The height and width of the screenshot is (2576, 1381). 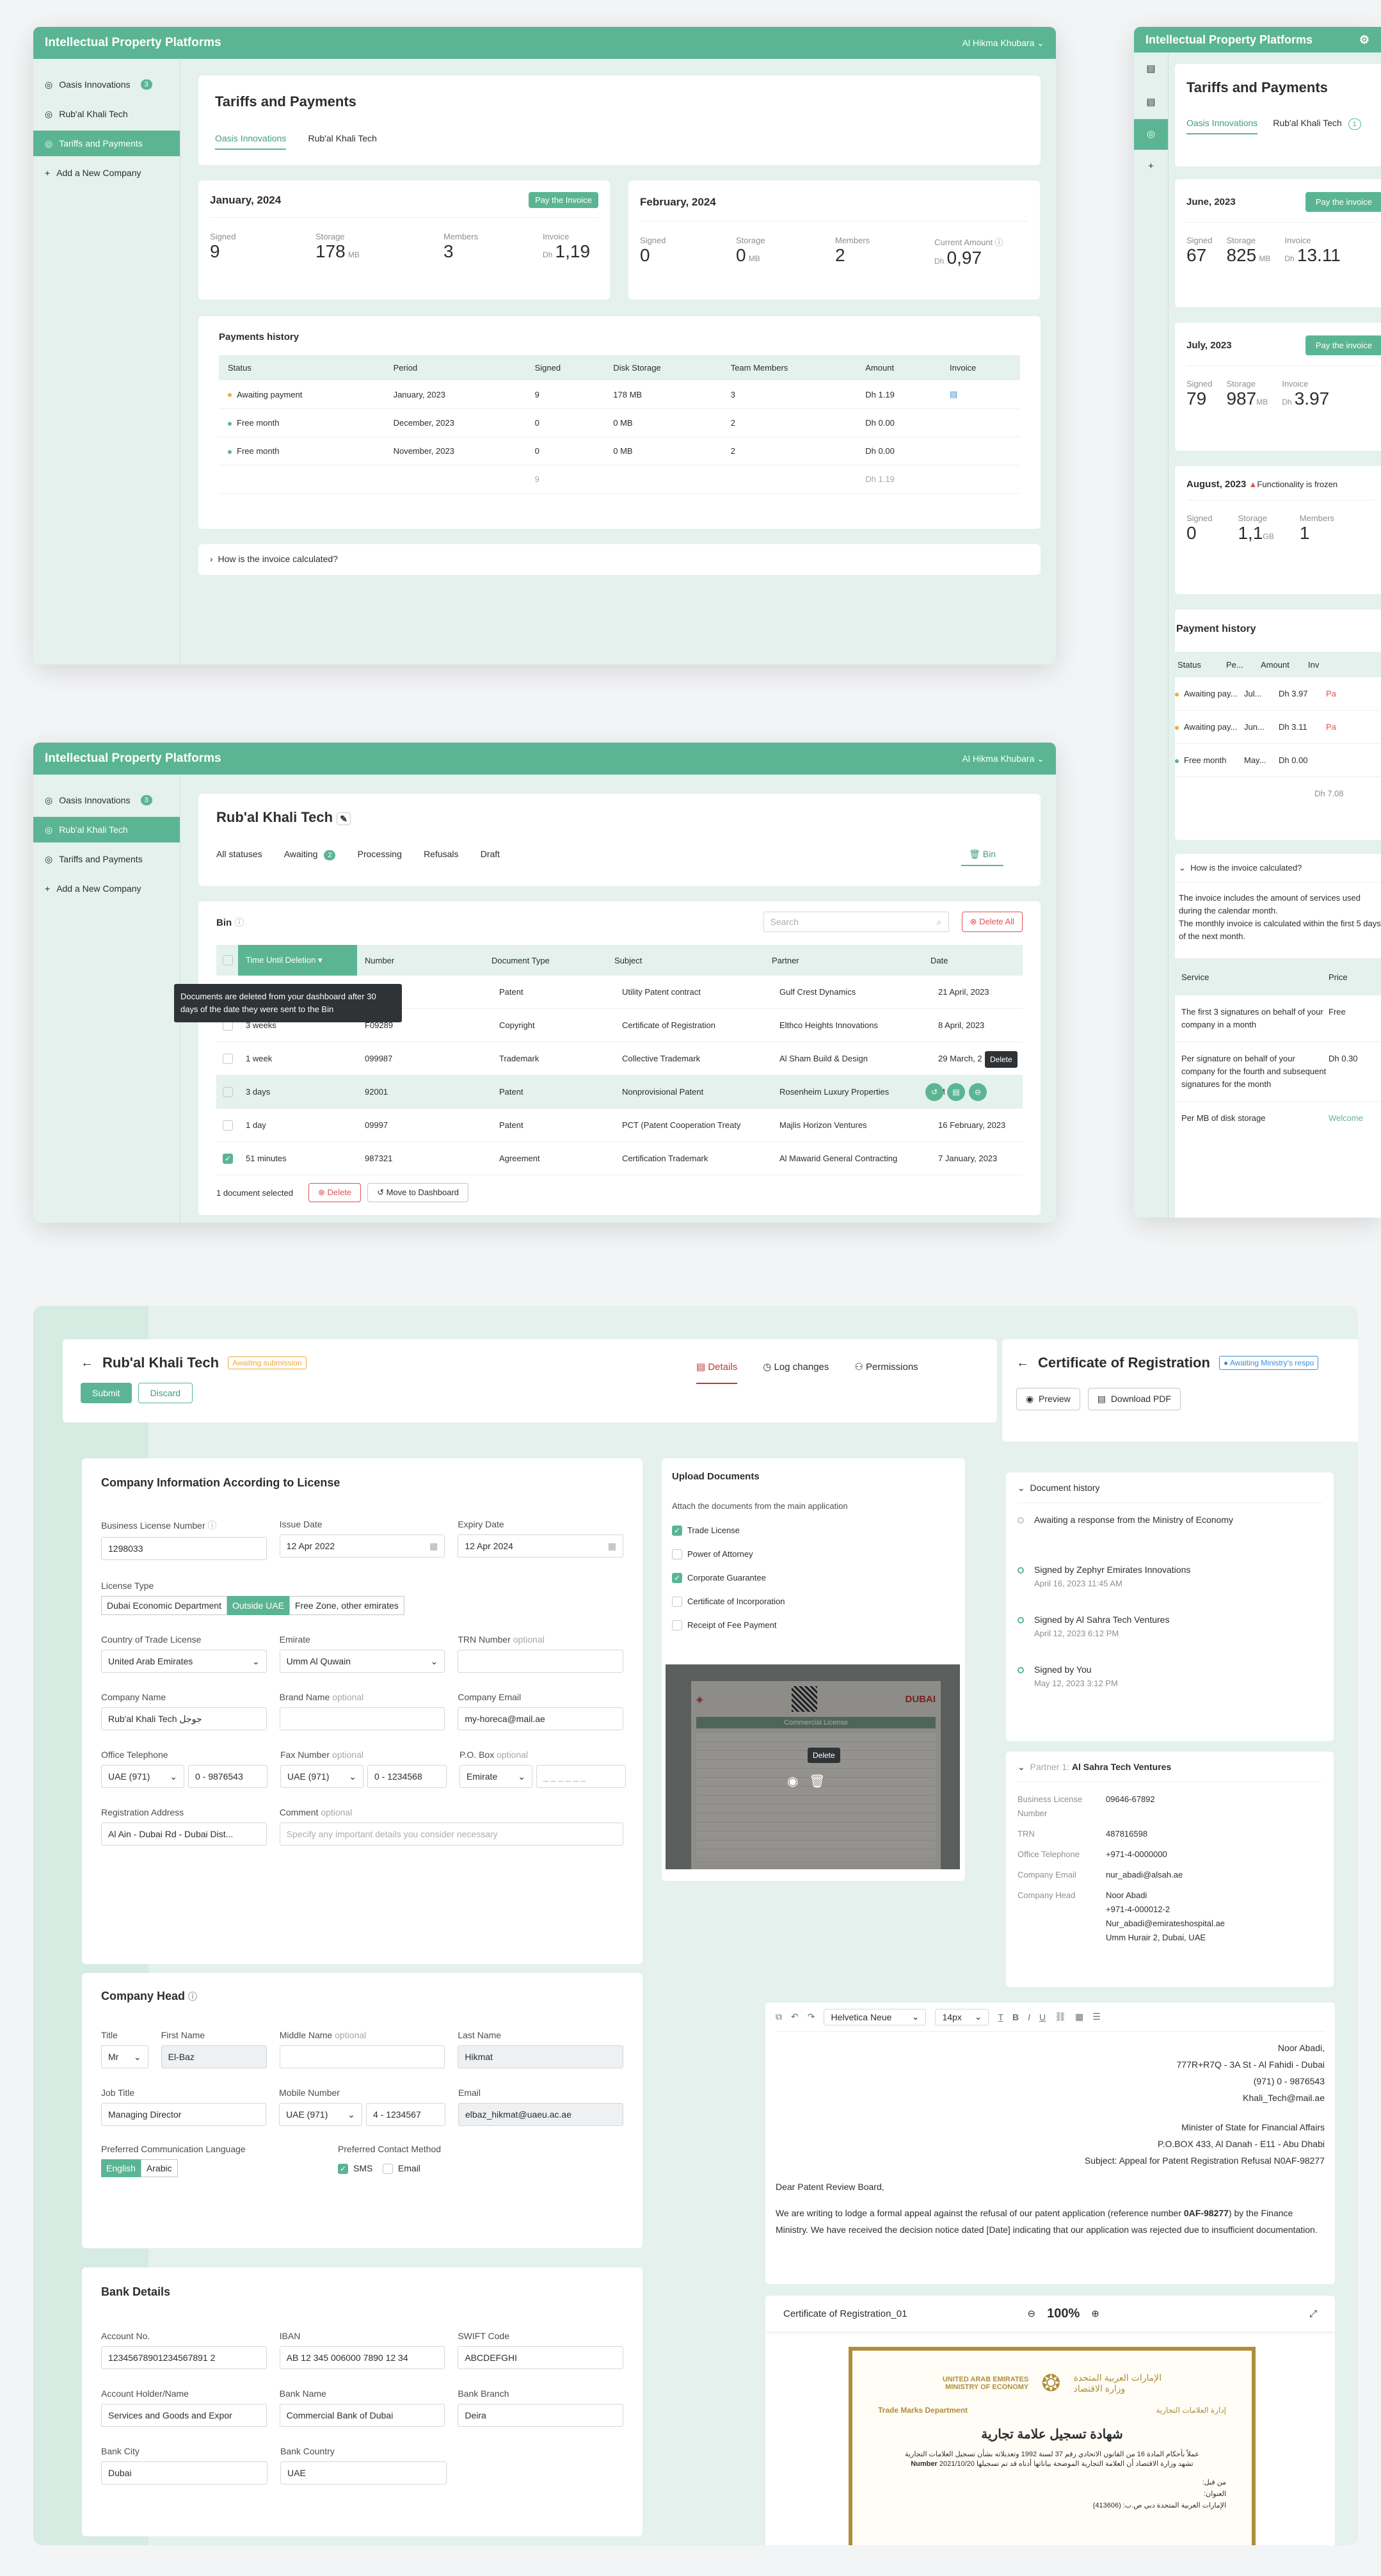 What do you see at coordinates (495, 1776) in the screenshot?
I see `po-emirate-select: Emirate ⌄` at bounding box center [495, 1776].